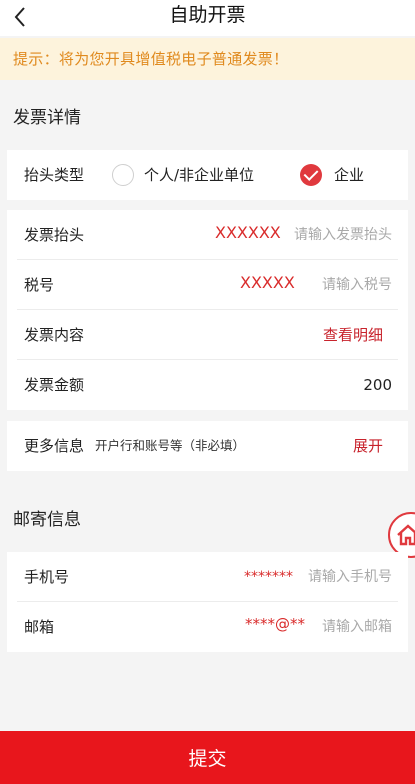 The height and width of the screenshot is (784, 415). What do you see at coordinates (207, 15) in the screenshot?
I see `page-title: 自助开票` at bounding box center [207, 15].